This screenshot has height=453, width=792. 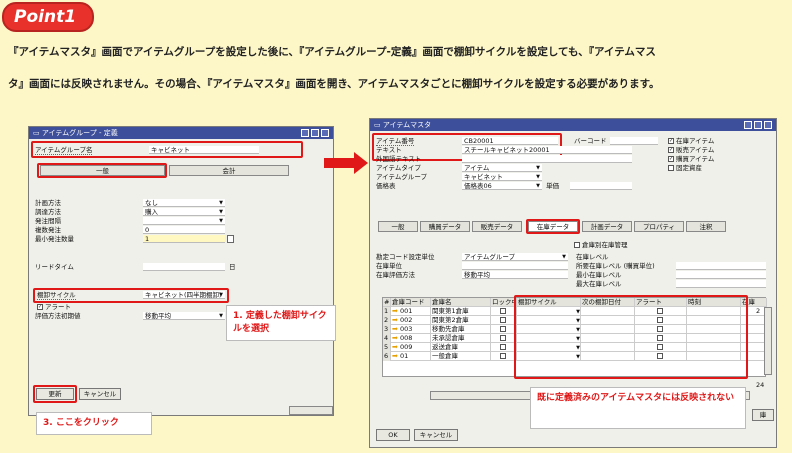 I want to click on group-name-label: アイテムグループ名, so click(x=64, y=150).